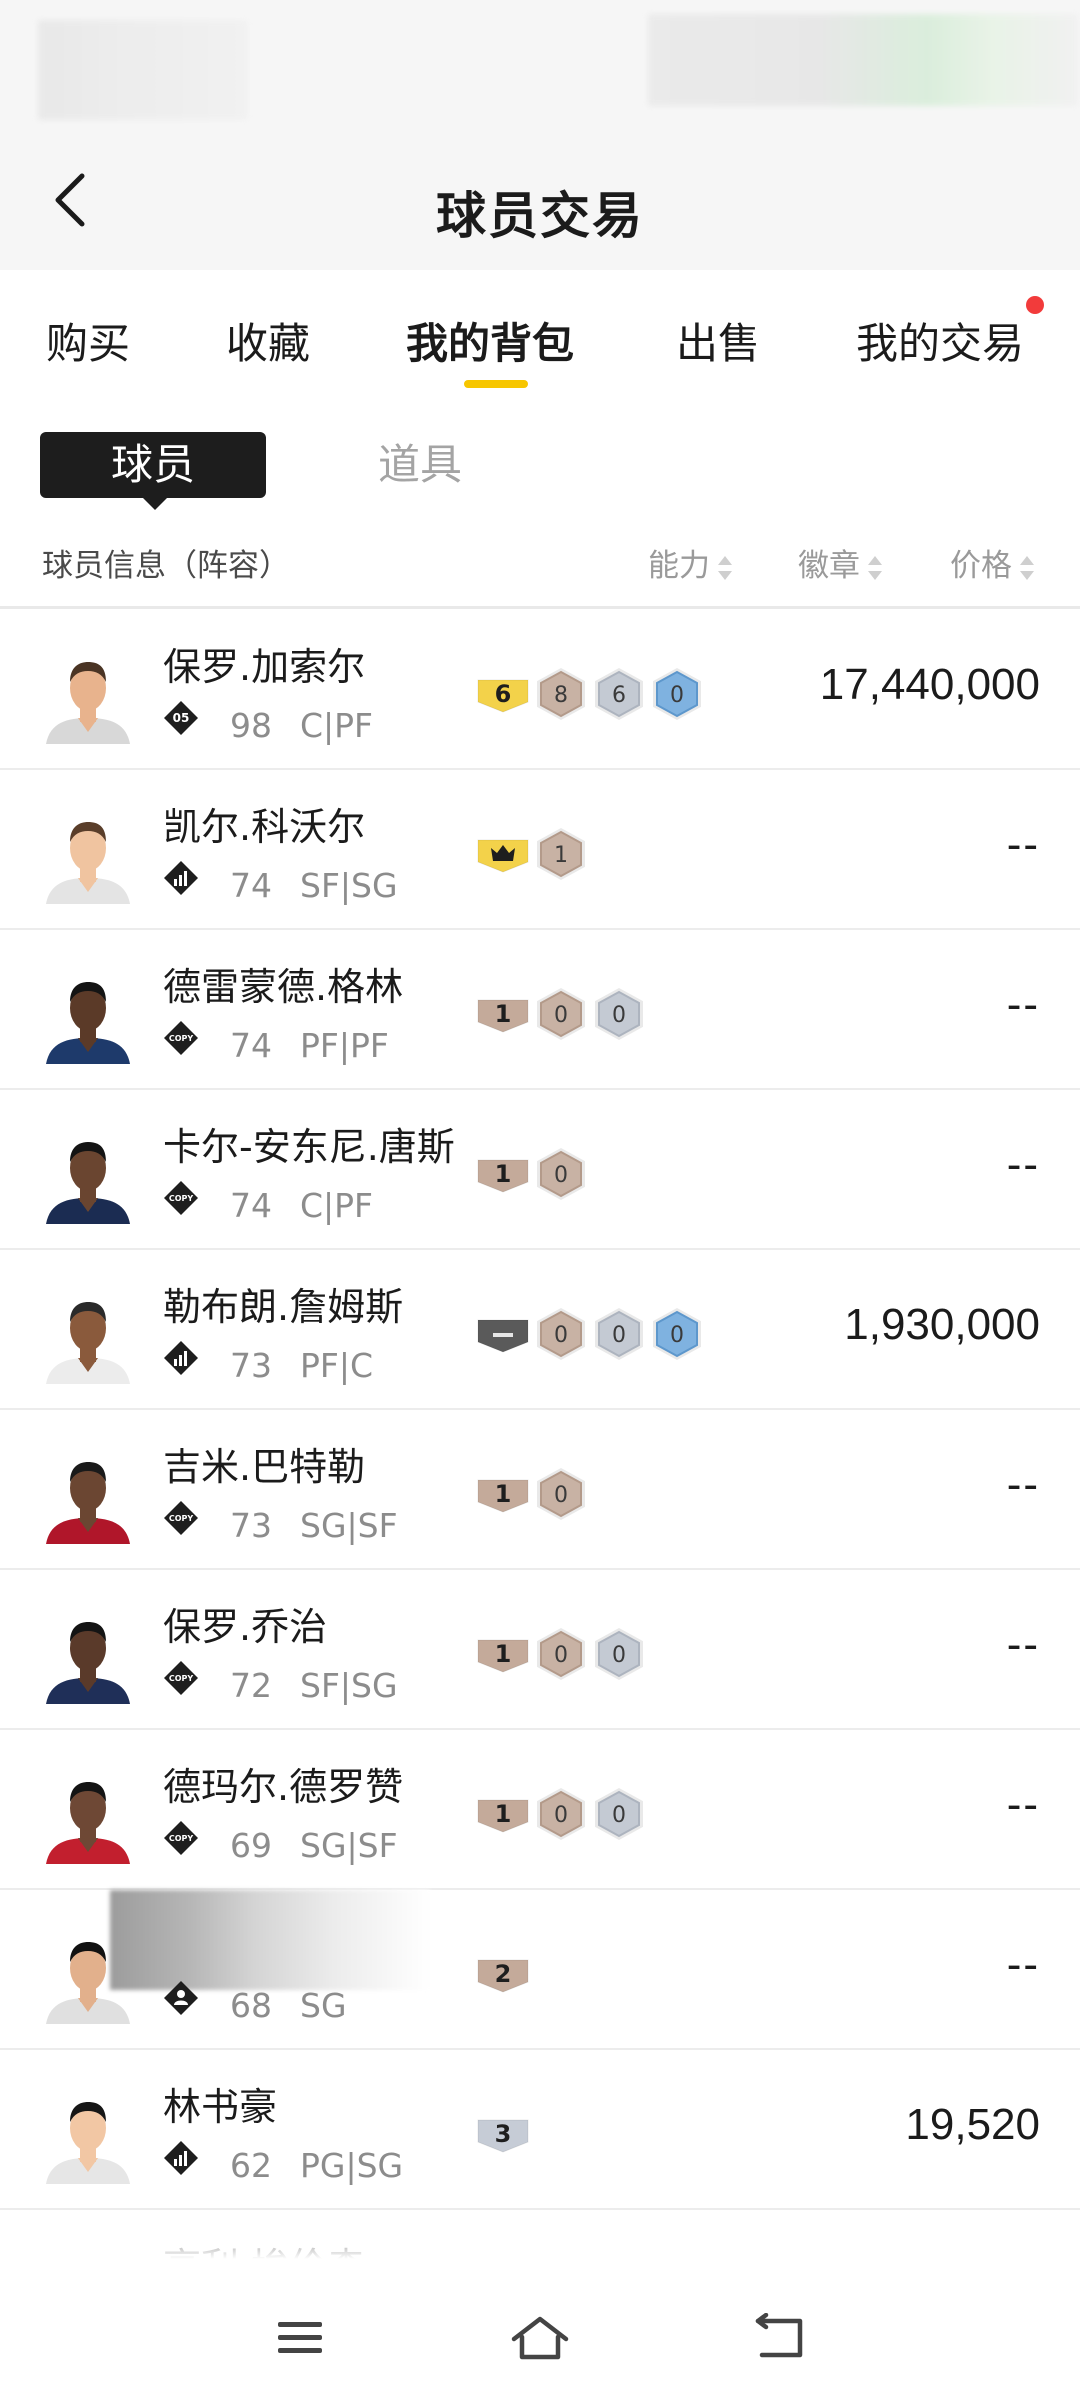  I want to click on badge-count: 2, so click(503, 1974).